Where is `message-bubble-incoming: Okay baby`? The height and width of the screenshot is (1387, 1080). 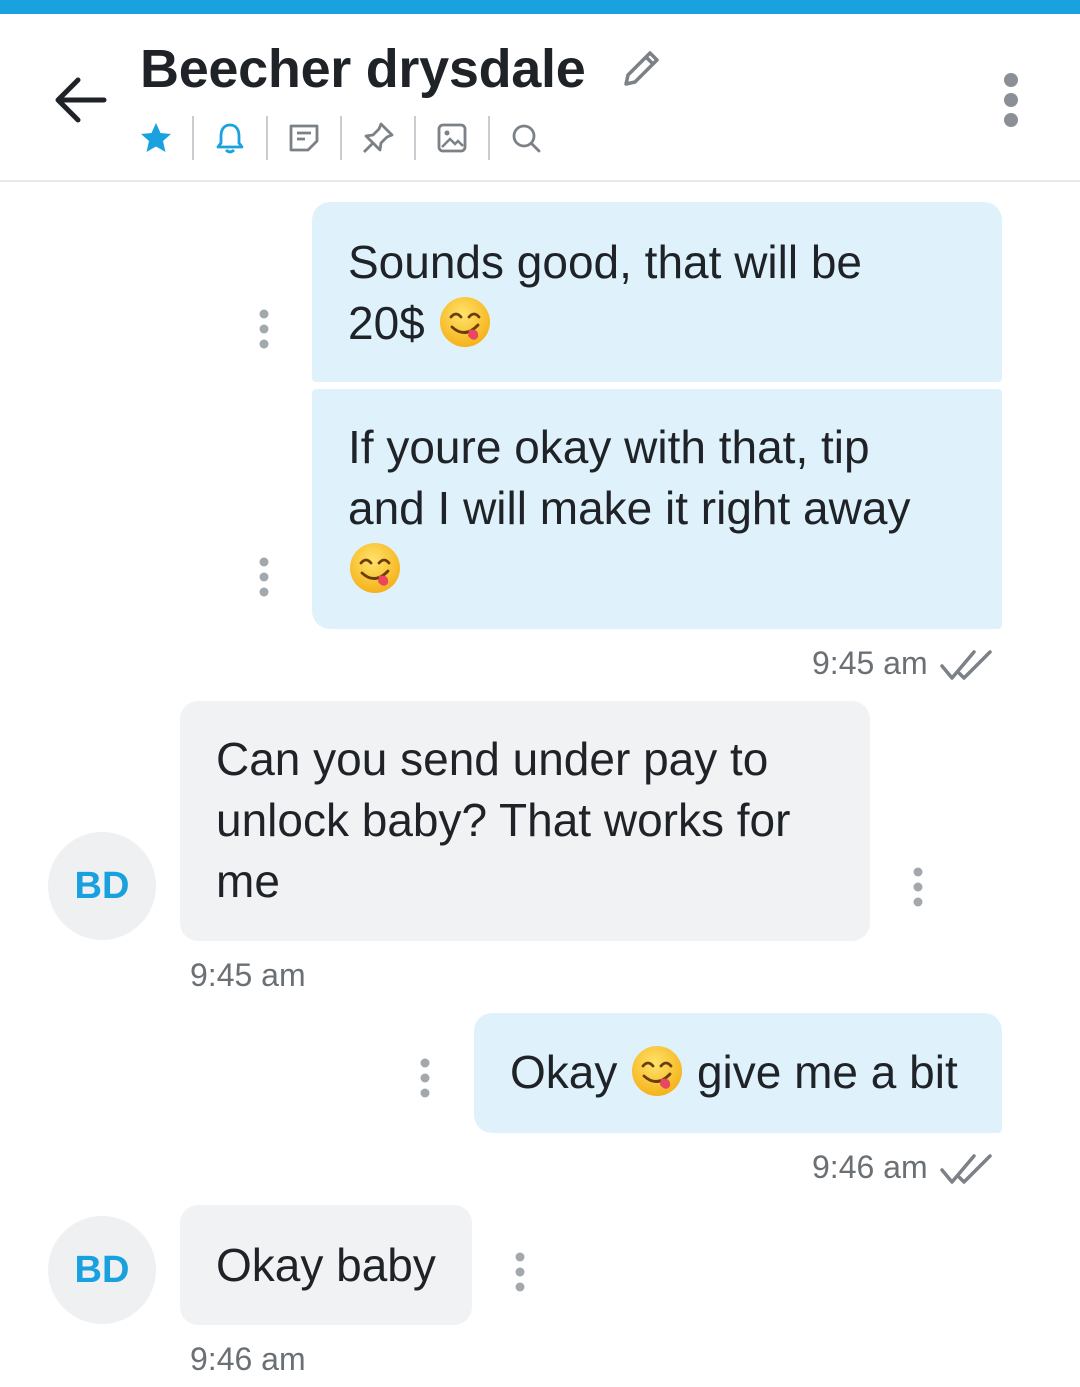
message-bubble-incoming: Okay baby is located at coordinates (326, 1265).